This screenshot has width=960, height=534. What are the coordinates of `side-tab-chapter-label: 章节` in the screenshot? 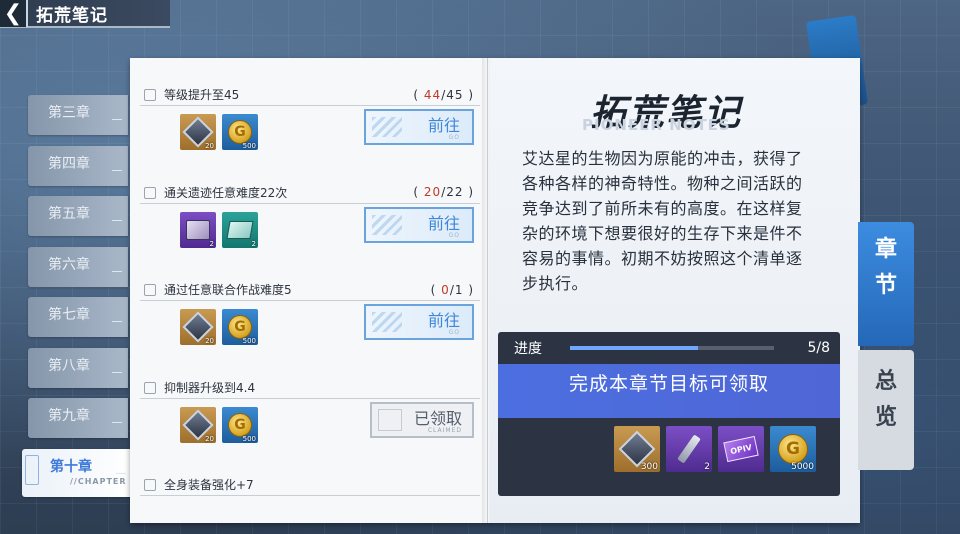 It's located at (886, 268).